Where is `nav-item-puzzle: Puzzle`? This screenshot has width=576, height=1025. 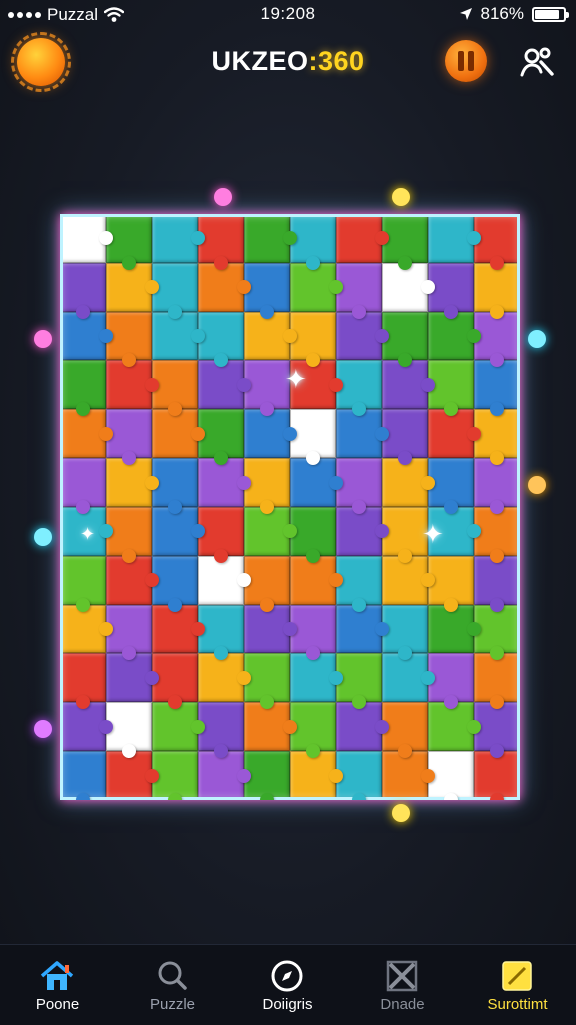
nav-item-puzzle: Puzzle is located at coordinates (172, 985).